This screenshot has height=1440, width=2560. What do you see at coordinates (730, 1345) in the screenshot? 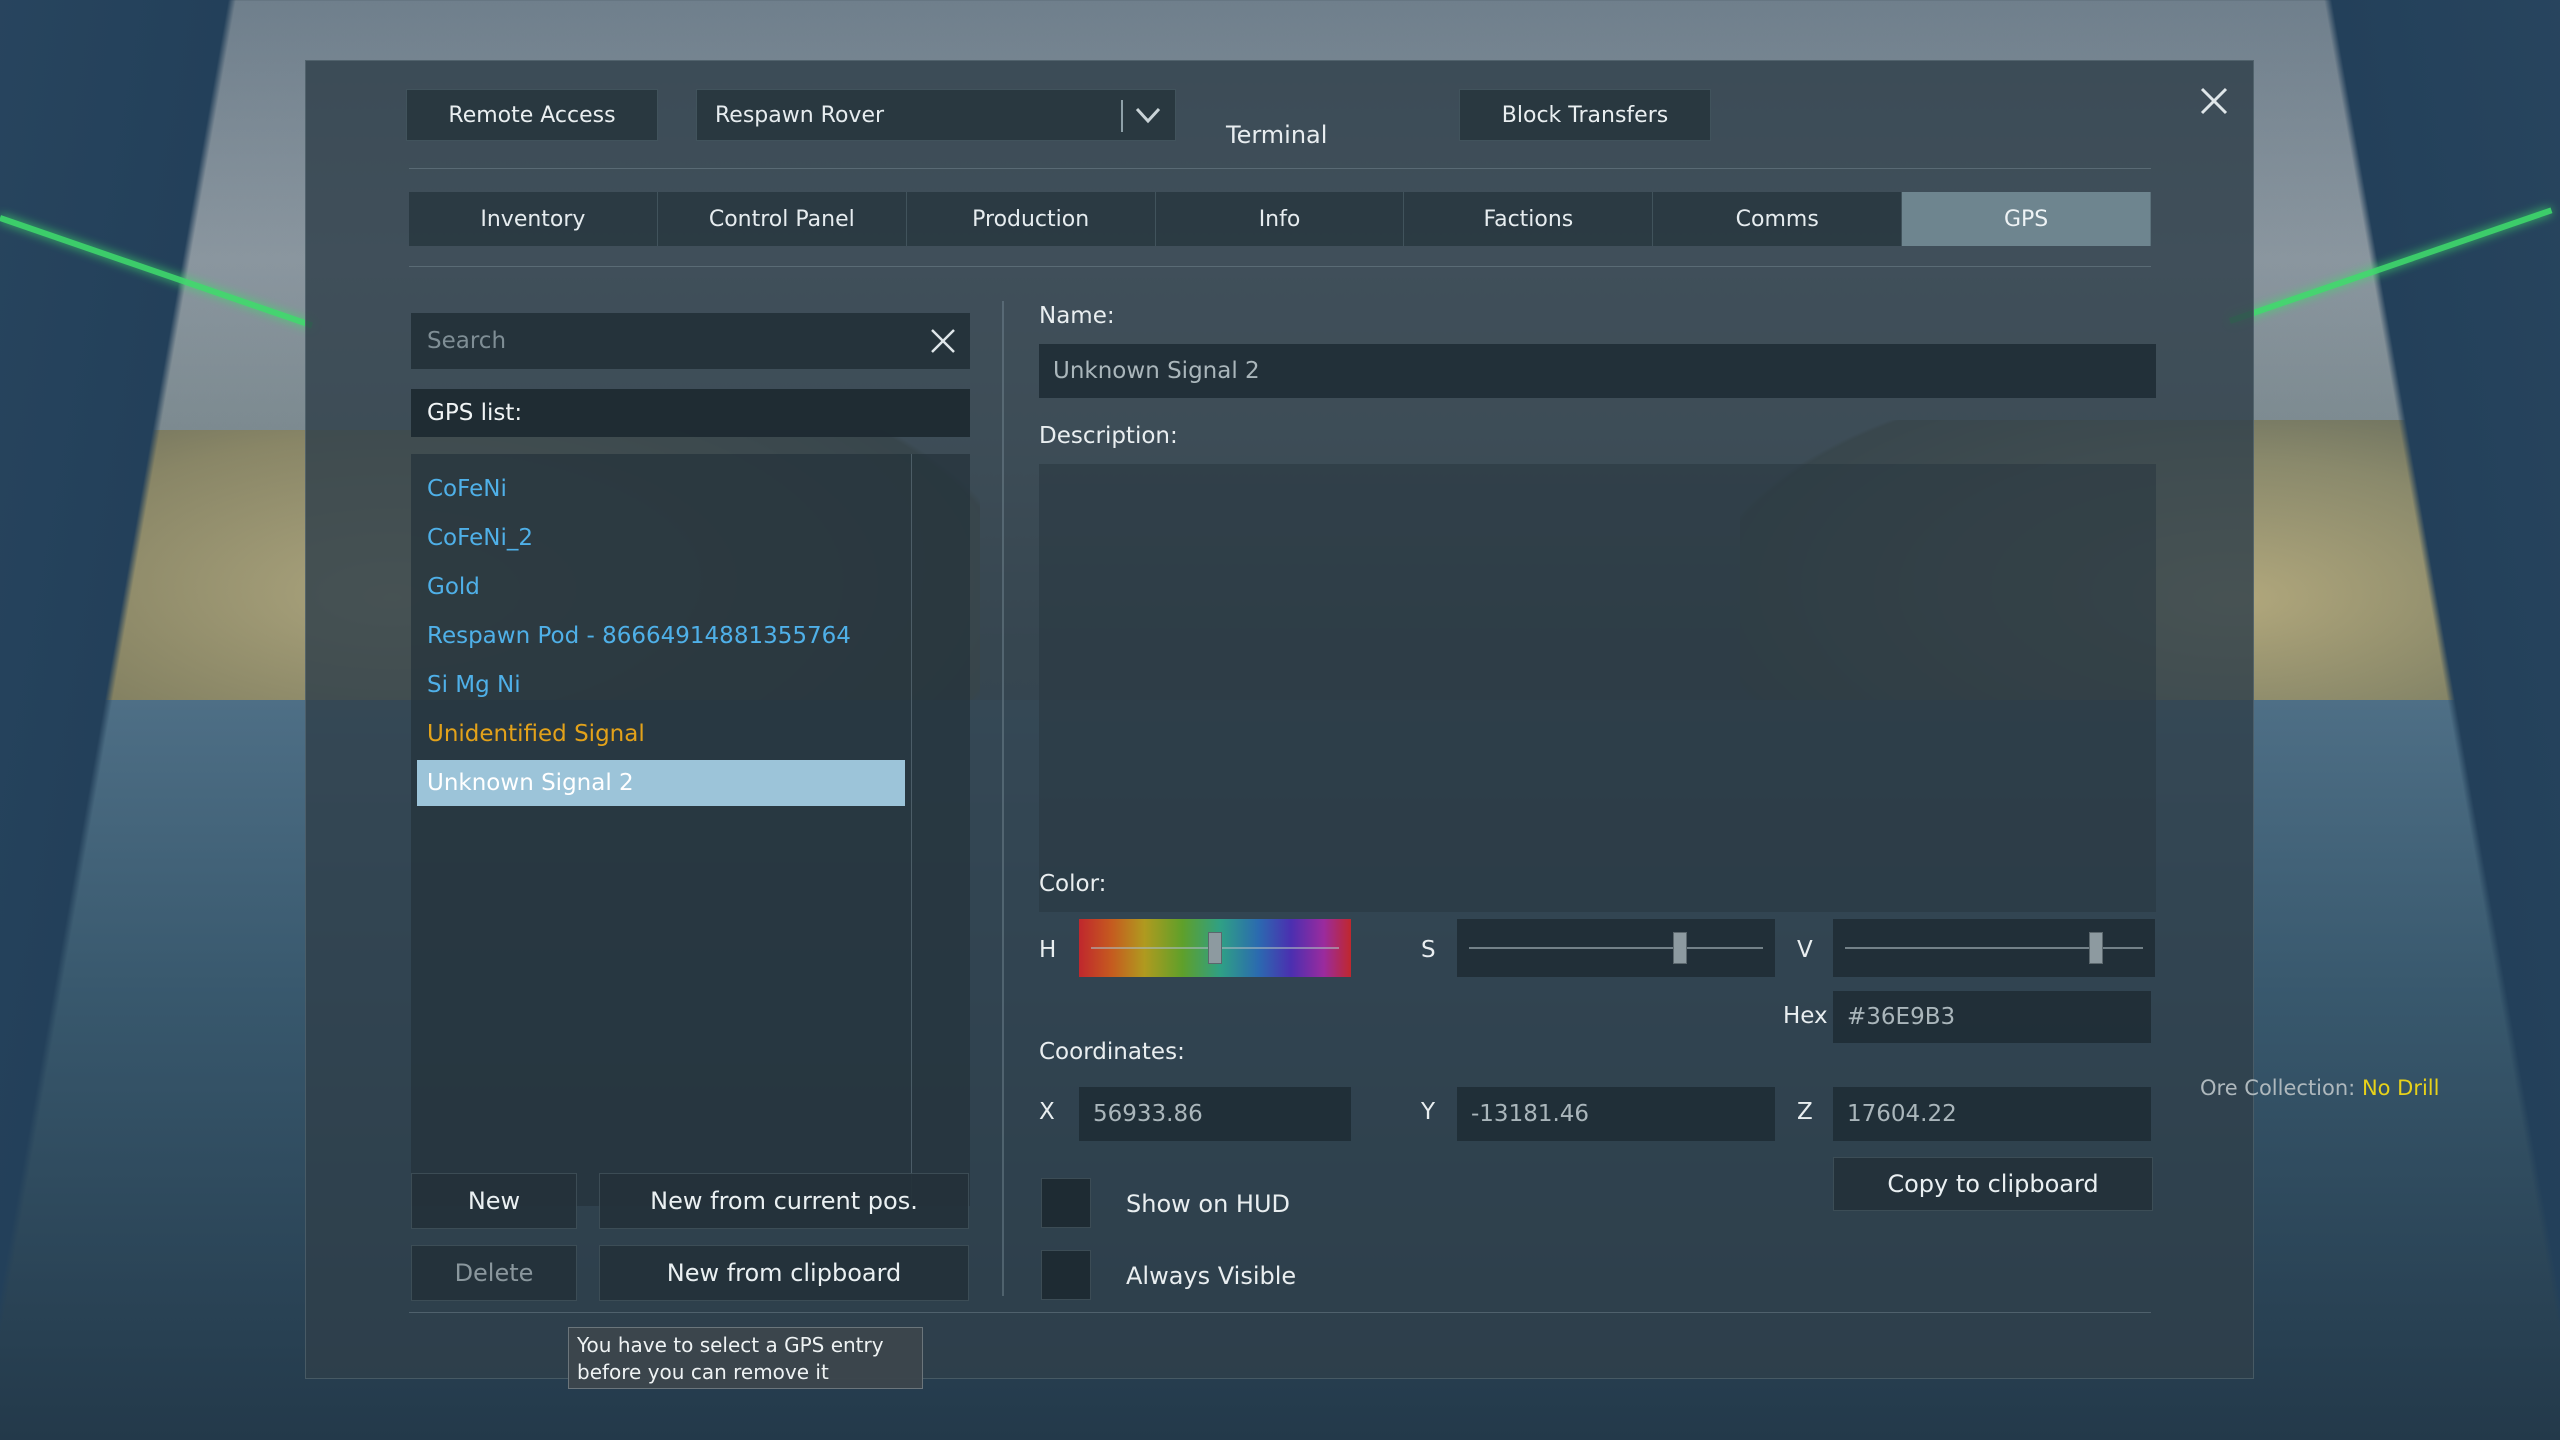
I see `tooltip-line: You have to select a GPS entry` at bounding box center [730, 1345].